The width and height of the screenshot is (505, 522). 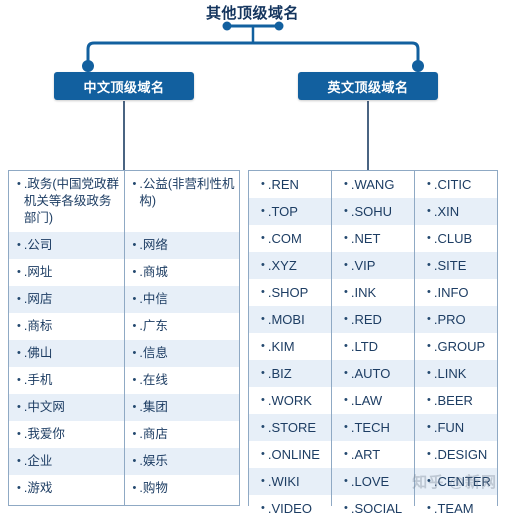 What do you see at coordinates (462, 481) in the screenshot?
I see `tld-label: .CENTER` at bounding box center [462, 481].